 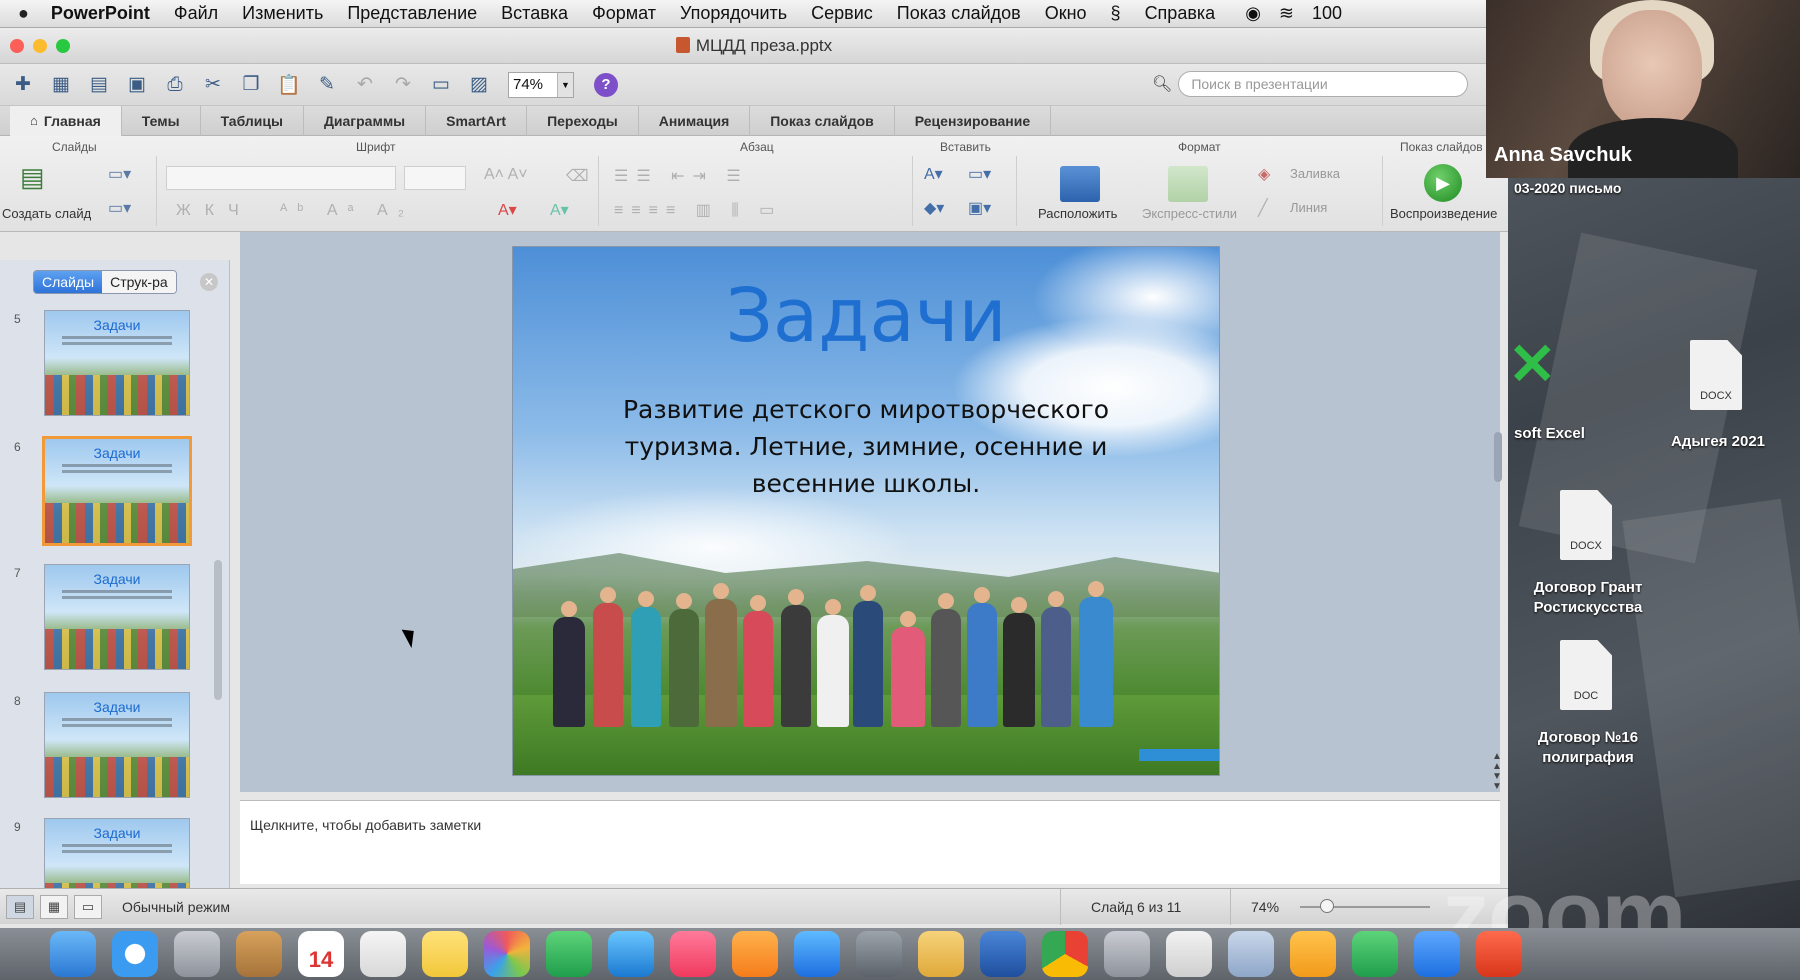 What do you see at coordinates (507, 954) in the screenshot?
I see `photos-icon` at bounding box center [507, 954].